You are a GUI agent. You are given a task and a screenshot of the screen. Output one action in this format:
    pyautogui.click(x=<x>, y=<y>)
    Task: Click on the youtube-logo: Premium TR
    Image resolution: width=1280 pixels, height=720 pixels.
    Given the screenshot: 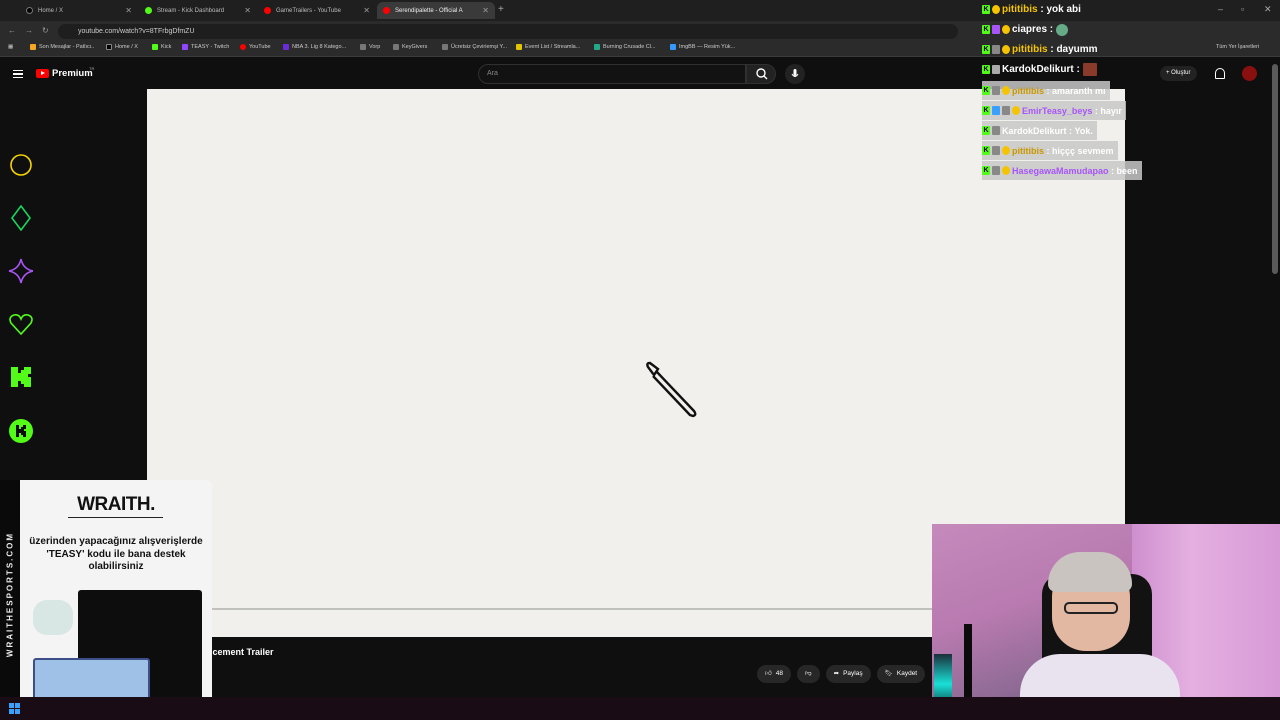 What is the action you would take?
    pyautogui.click(x=65, y=72)
    